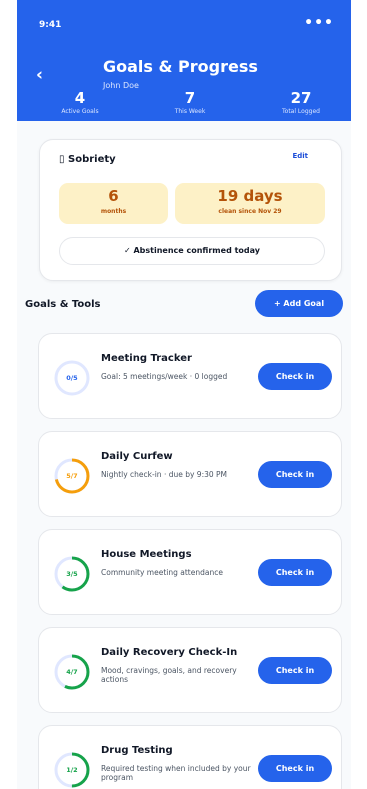 The image size is (367, 789). What do you see at coordinates (113, 196) in the screenshot?
I see `months-value: 6` at bounding box center [113, 196].